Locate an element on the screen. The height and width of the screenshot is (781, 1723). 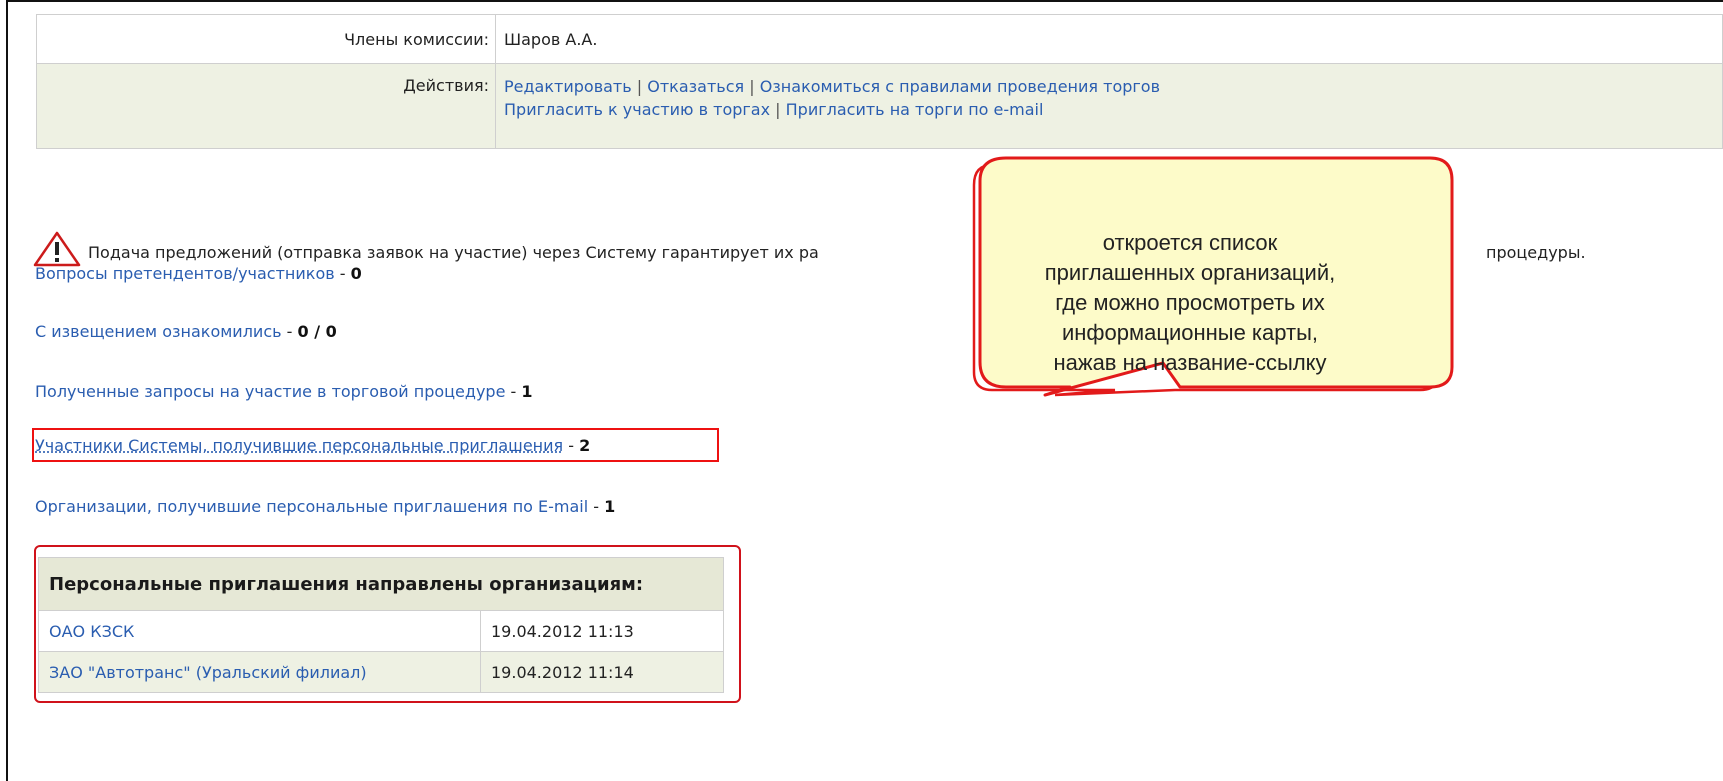
questions-line: Вопросы претендентов/участников - 0 is located at coordinates (198, 273).